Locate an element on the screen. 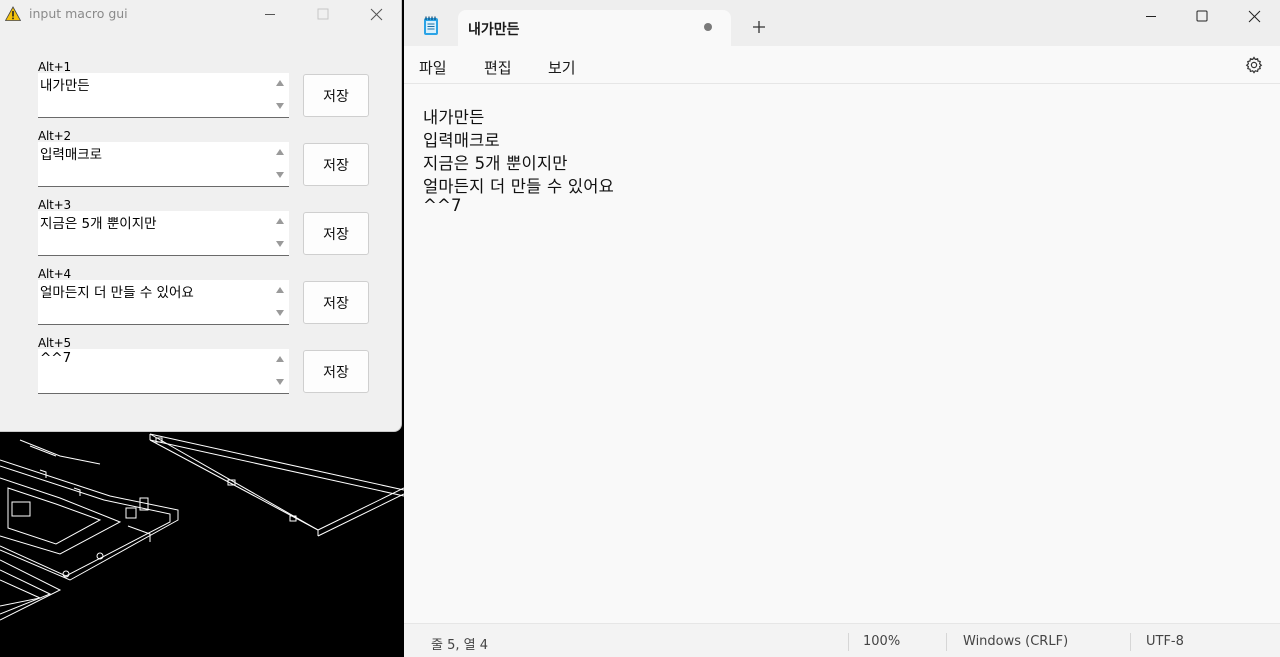 The width and height of the screenshot is (1280, 657). menu-file: 파일 is located at coordinates (433, 67).